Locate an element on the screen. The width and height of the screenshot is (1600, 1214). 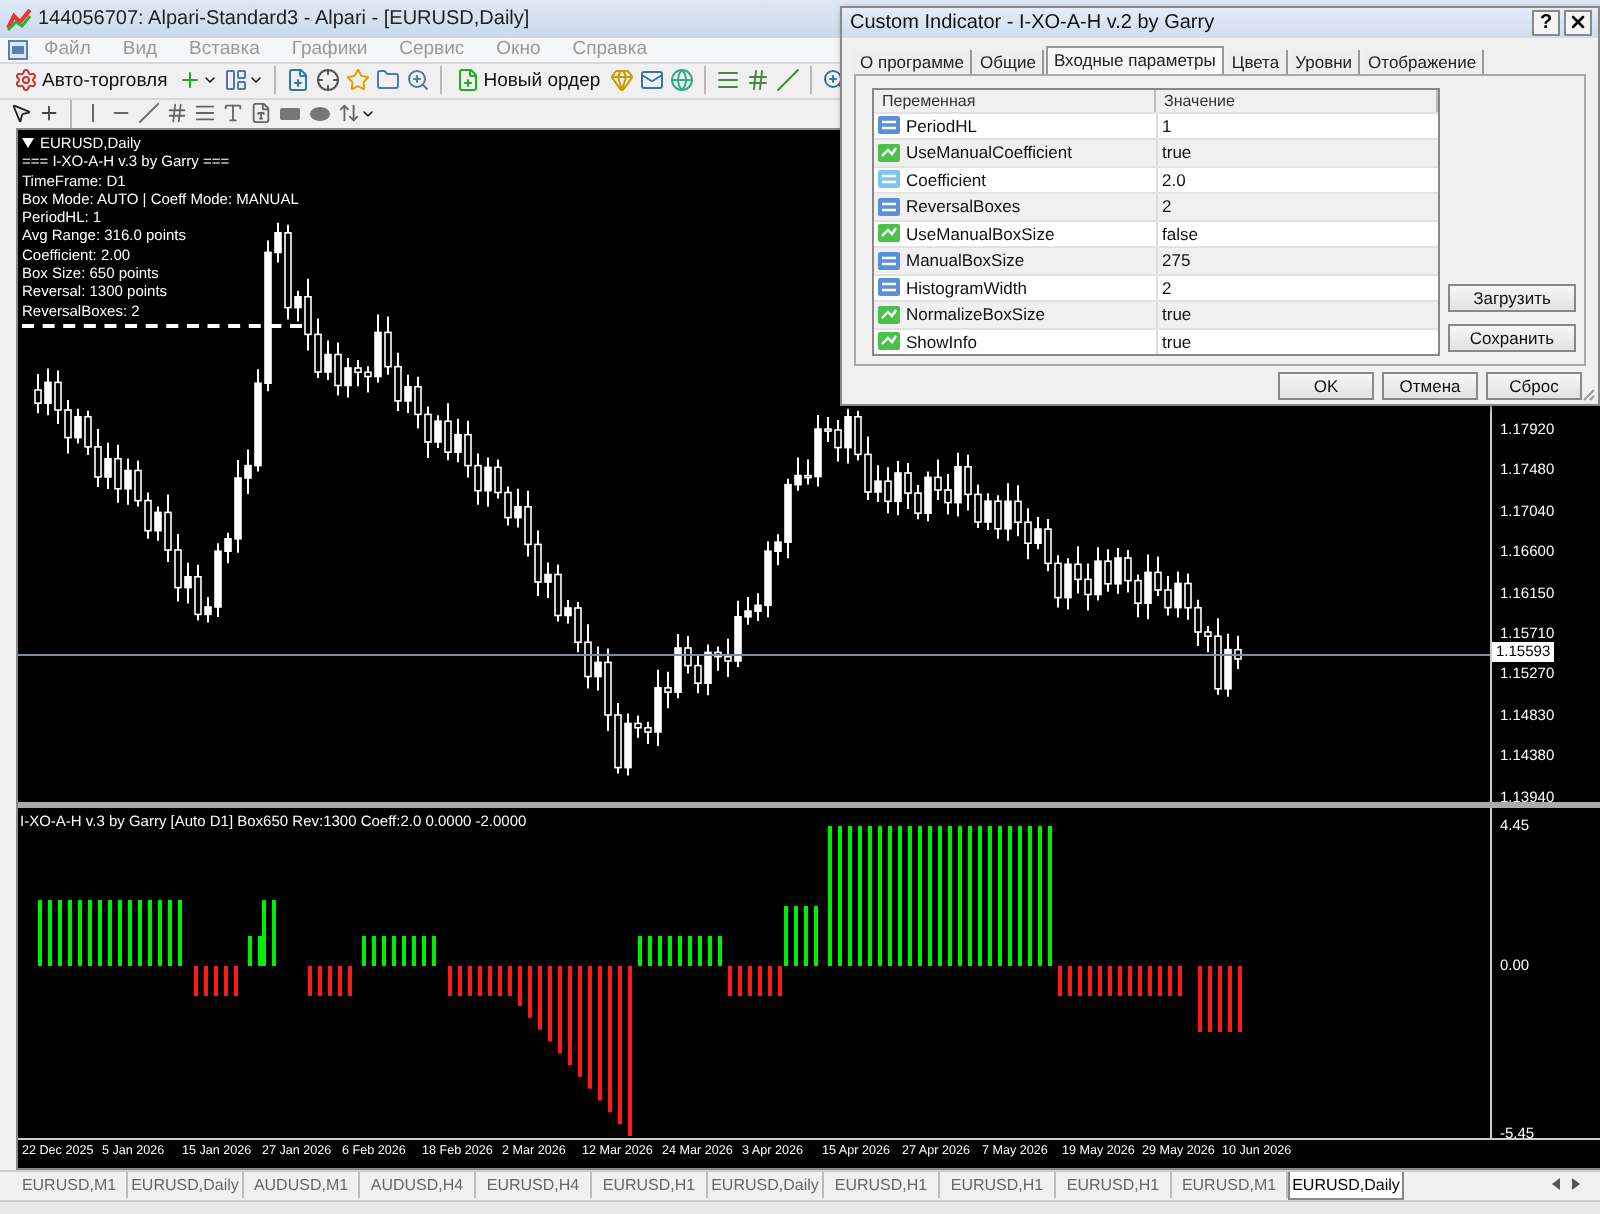
dialog-tab: Входные параметры is located at coordinates (1134, 59).